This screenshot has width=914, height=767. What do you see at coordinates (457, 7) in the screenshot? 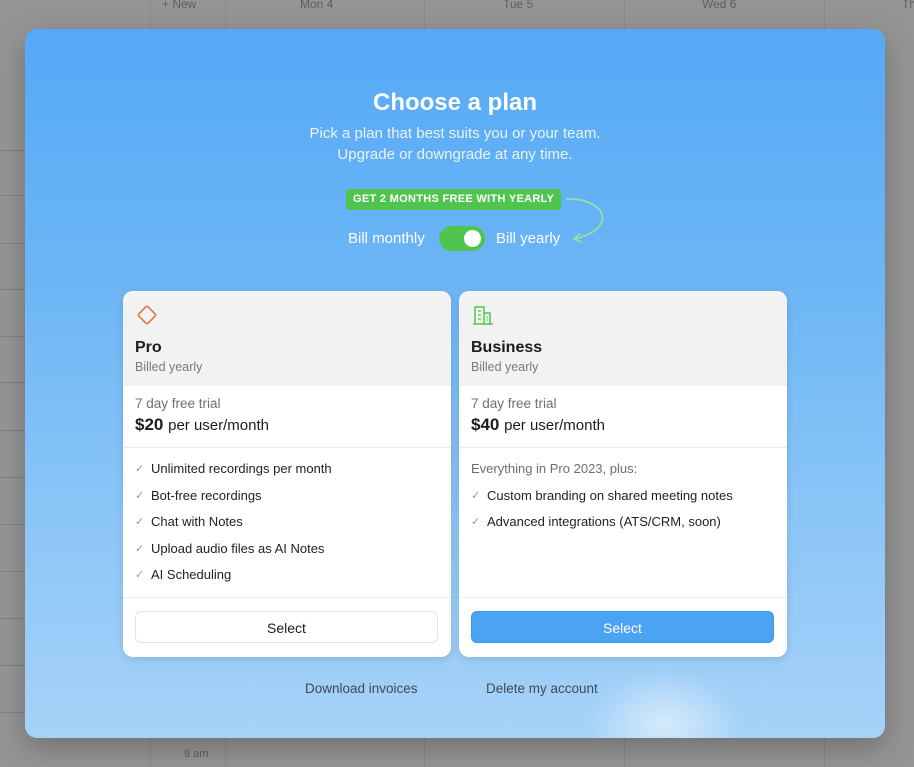
I see `calendar-header: + New Mon 4 Tue 5 Wed 6 Th` at bounding box center [457, 7].